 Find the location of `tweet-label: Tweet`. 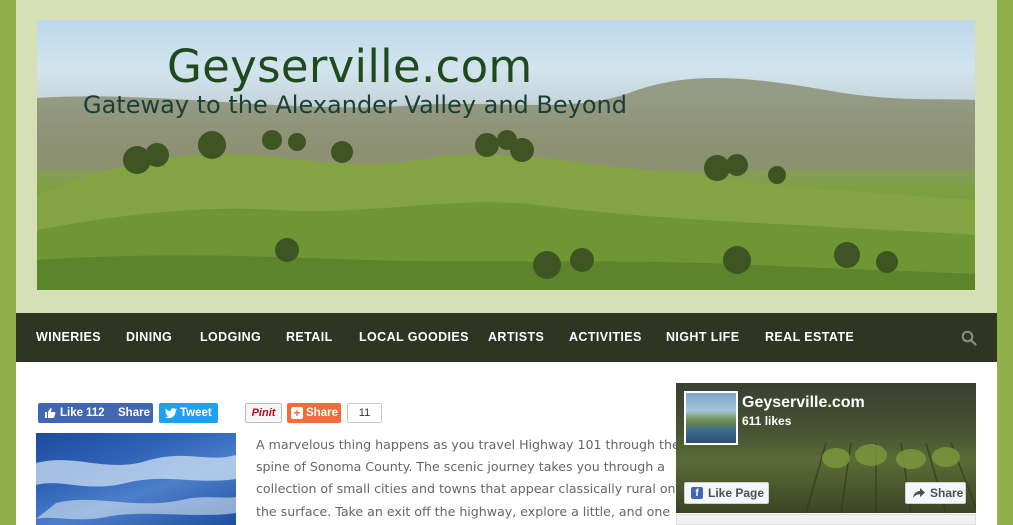

tweet-label: Tweet is located at coordinates (196, 413).